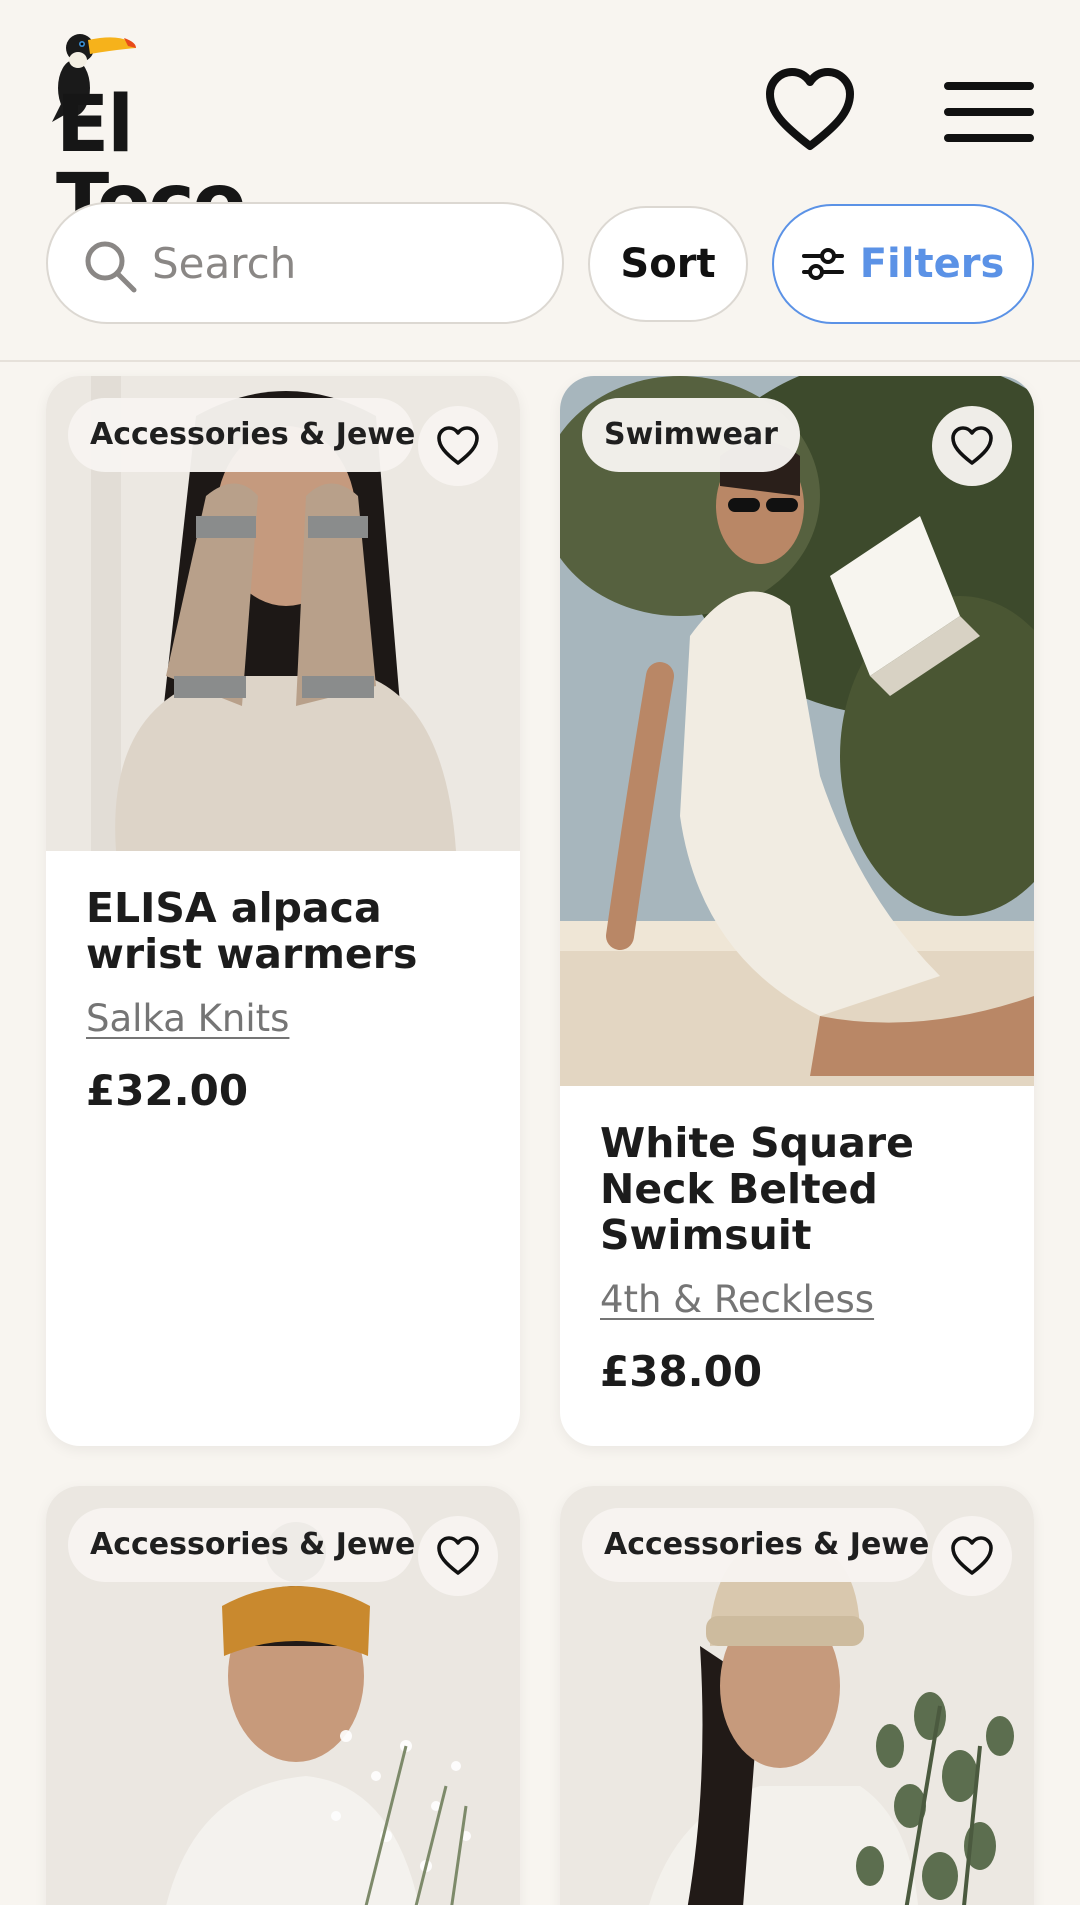 The width and height of the screenshot is (1080, 1905). I want to click on product-price: £32.00, so click(167, 1090).